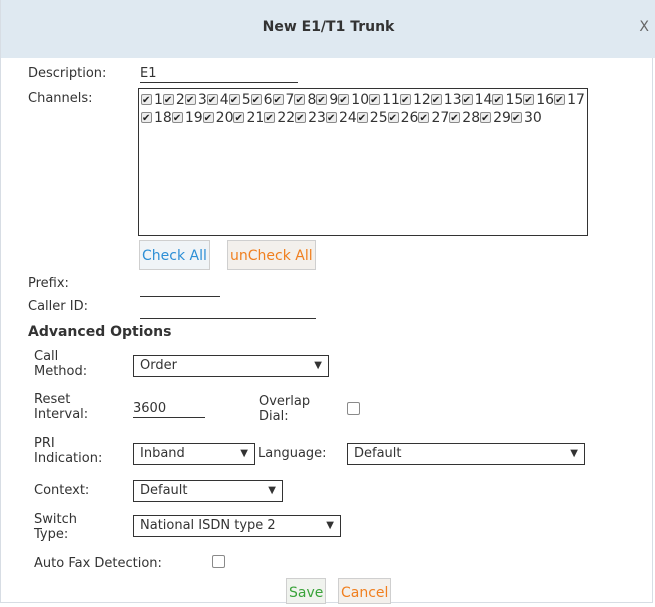  What do you see at coordinates (476, 100) in the screenshot?
I see `channel-item: 14` at bounding box center [476, 100].